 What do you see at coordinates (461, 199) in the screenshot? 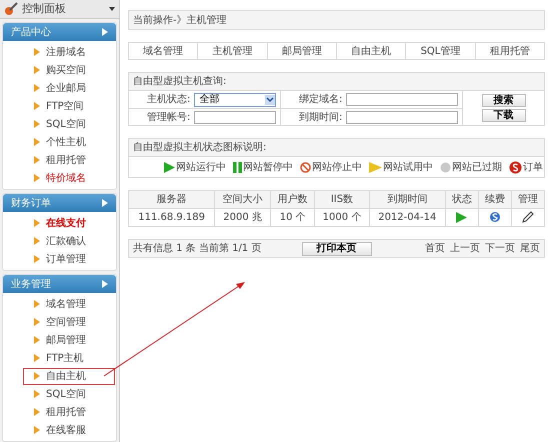
I see `column-header: 状态` at bounding box center [461, 199].